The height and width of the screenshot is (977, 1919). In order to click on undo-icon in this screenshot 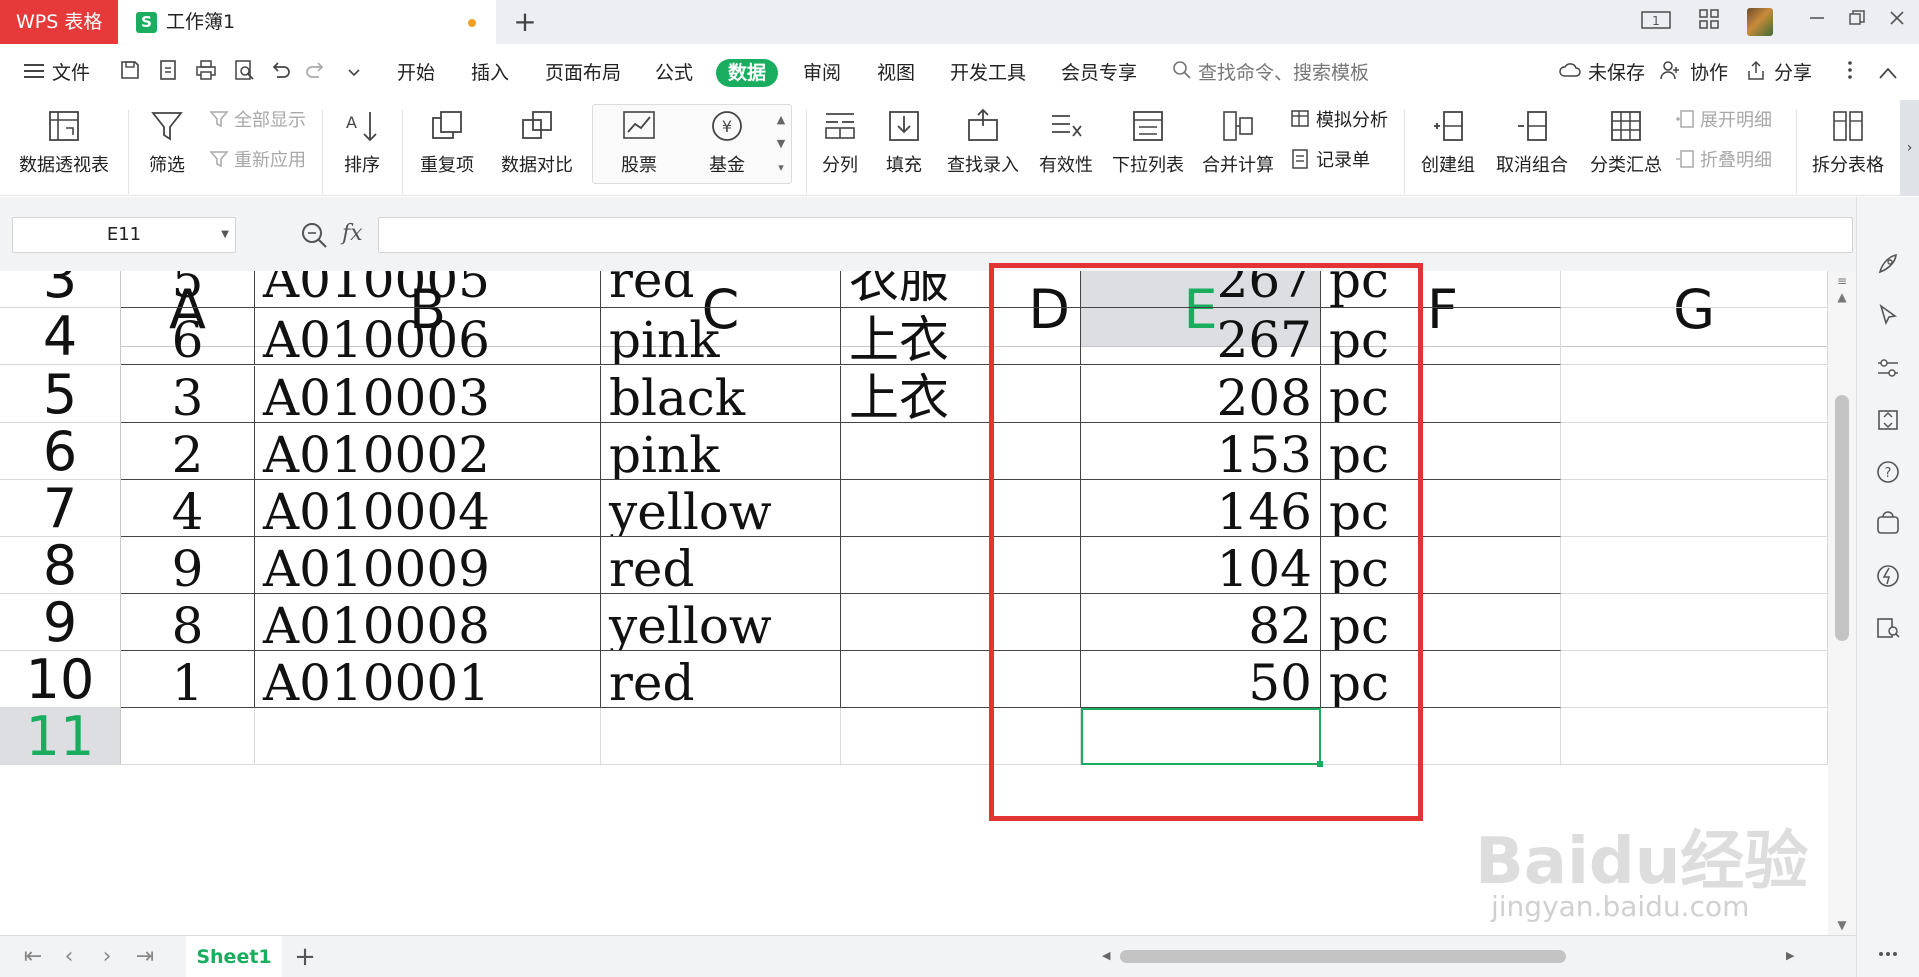, I will do `click(280, 73)`.